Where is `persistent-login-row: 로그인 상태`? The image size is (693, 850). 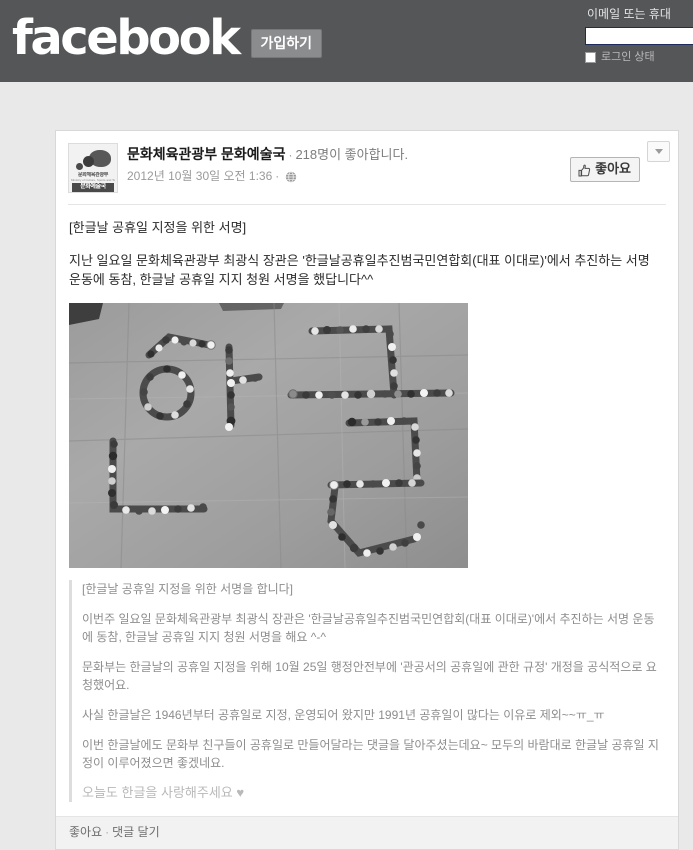
persistent-login-row: 로그인 상태 is located at coordinates (639, 57).